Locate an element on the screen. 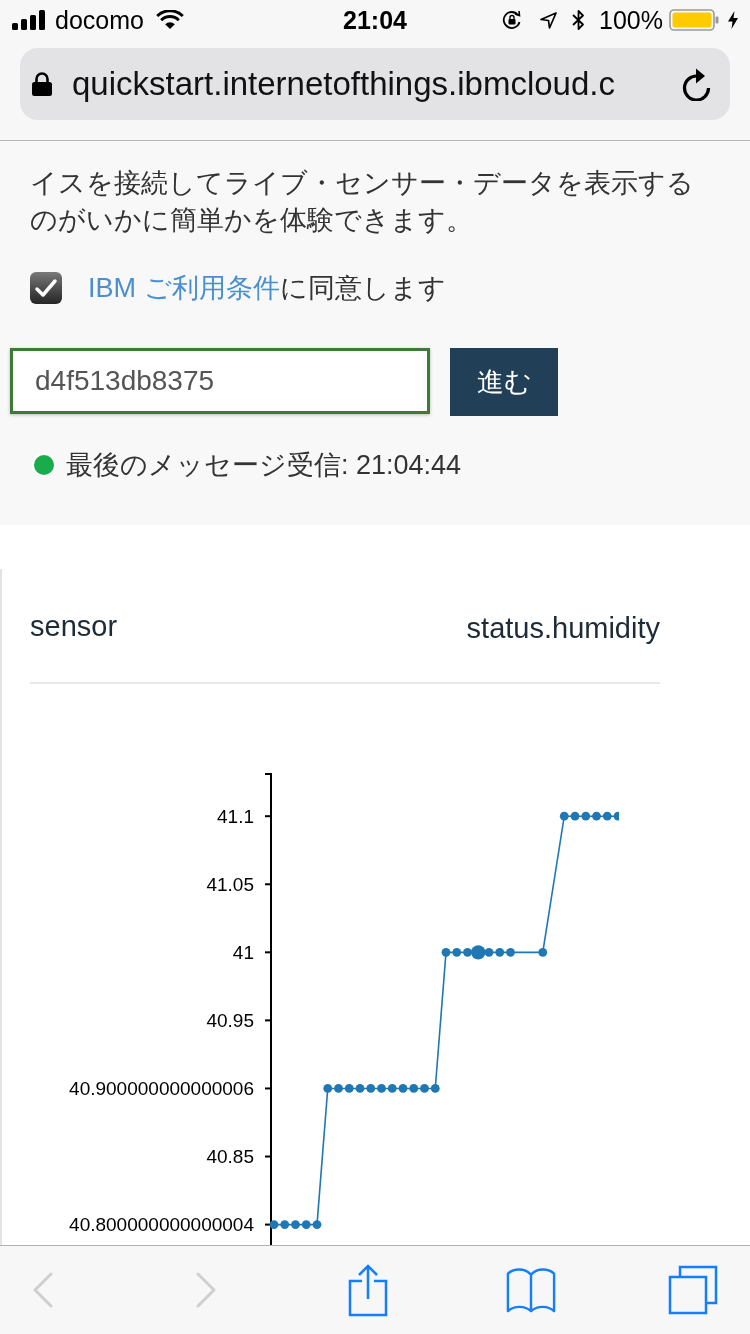  card-title: sensor is located at coordinates (74, 626).